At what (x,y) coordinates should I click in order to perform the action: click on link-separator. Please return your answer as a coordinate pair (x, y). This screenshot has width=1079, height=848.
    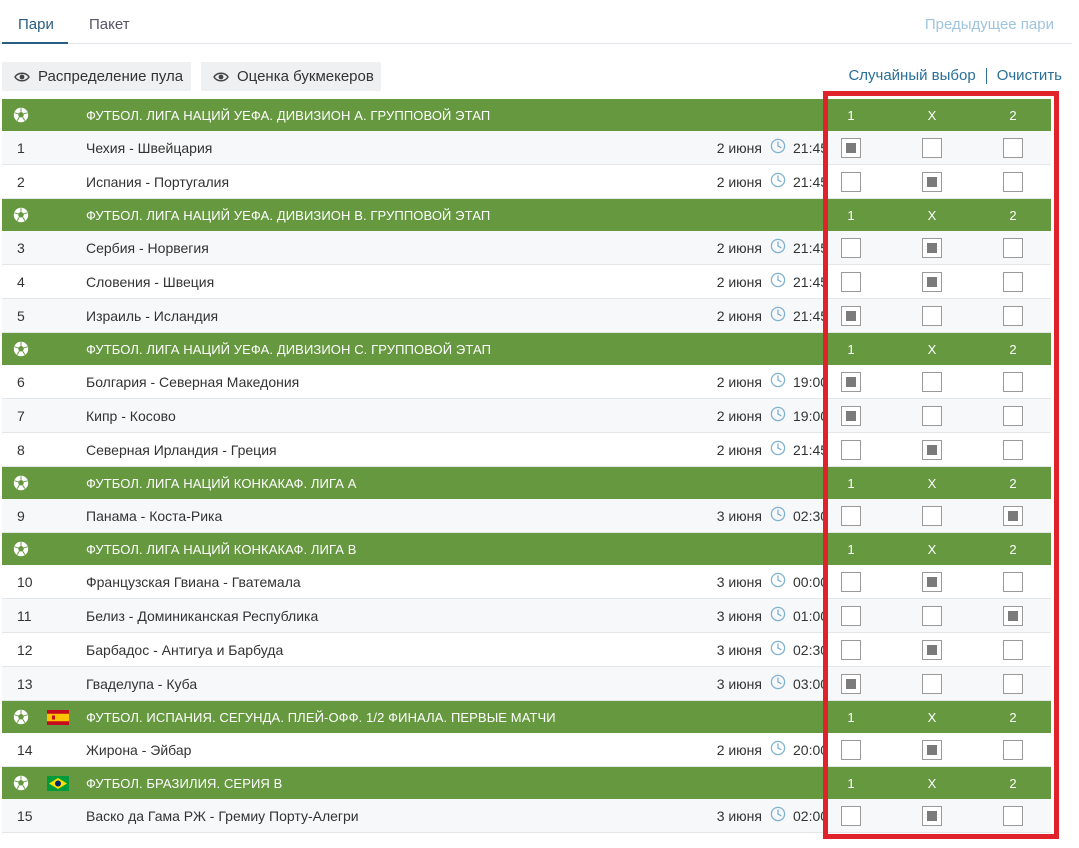
    Looking at the image, I should click on (986, 75).